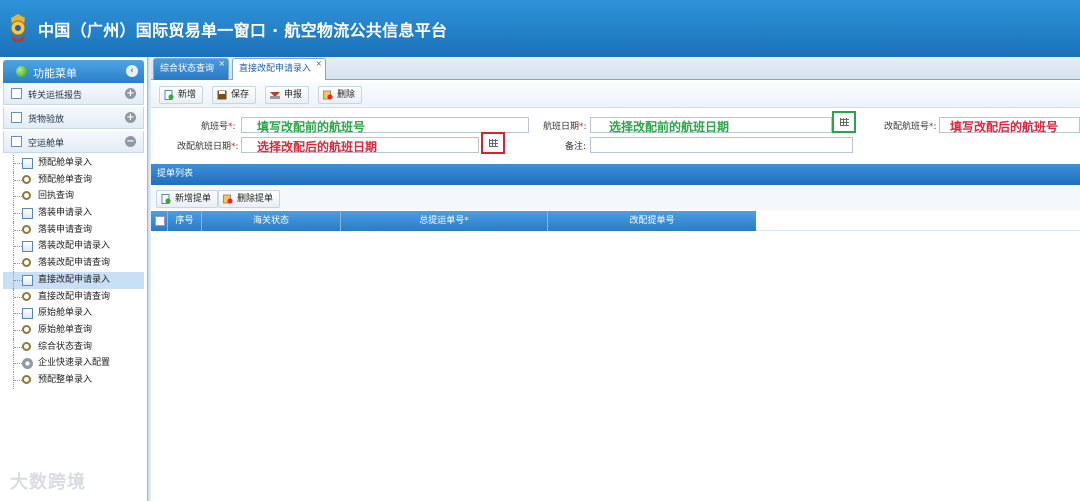  I want to click on sidebar-item: 企业快速录入配置, so click(73, 363).